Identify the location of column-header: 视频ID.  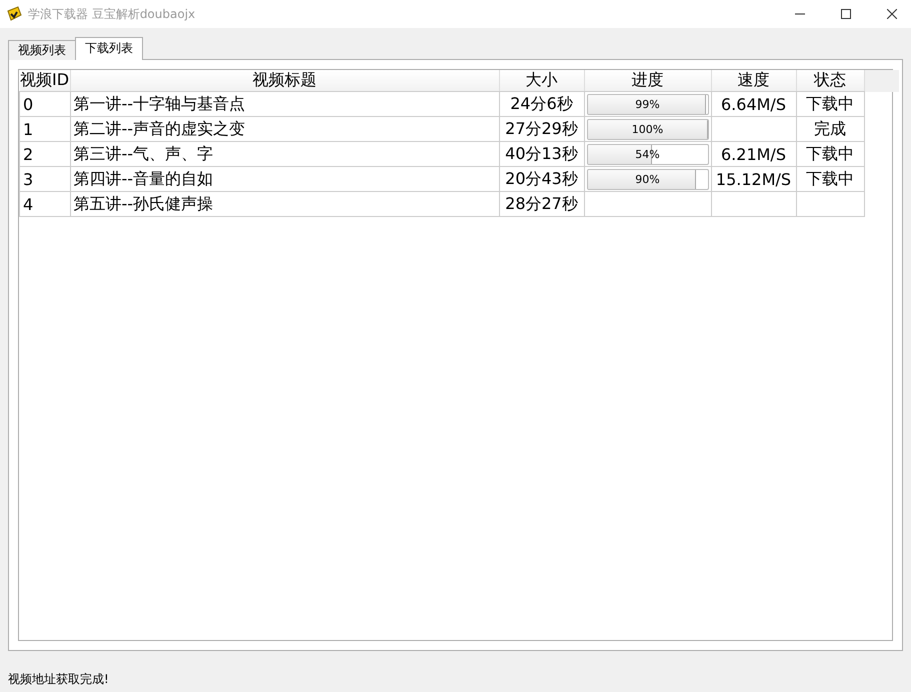
(45, 81).